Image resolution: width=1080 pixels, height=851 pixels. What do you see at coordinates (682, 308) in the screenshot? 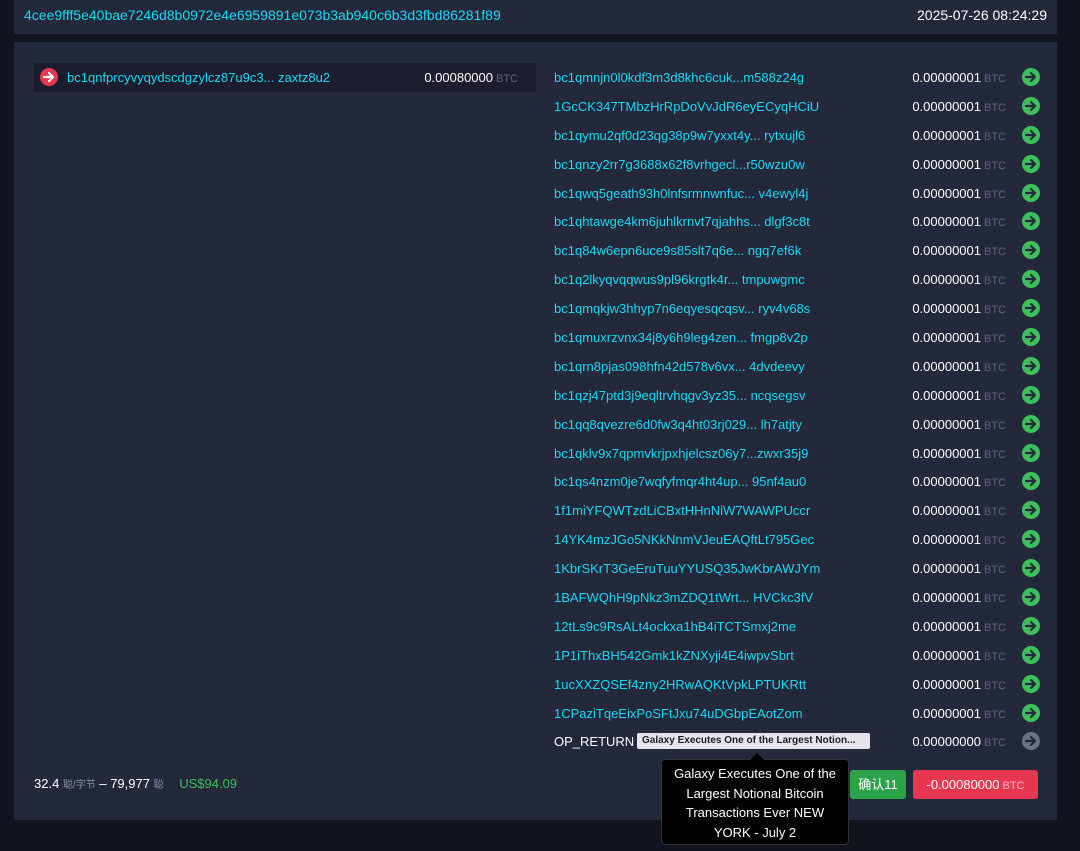
I see `output-address-link: bc1qmqkjw3hhyp7n6eqyesqcqsv... ryv4v68s` at bounding box center [682, 308].